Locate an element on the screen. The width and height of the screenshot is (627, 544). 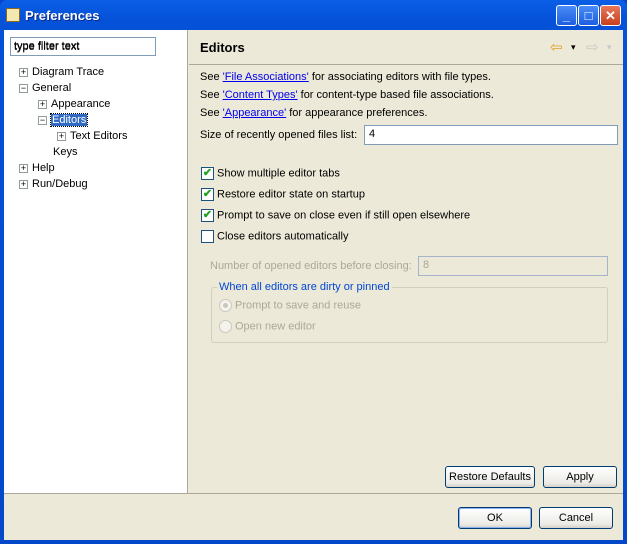
tree-item-text-editors: + Text Editors is located at coordinates (73, 136).